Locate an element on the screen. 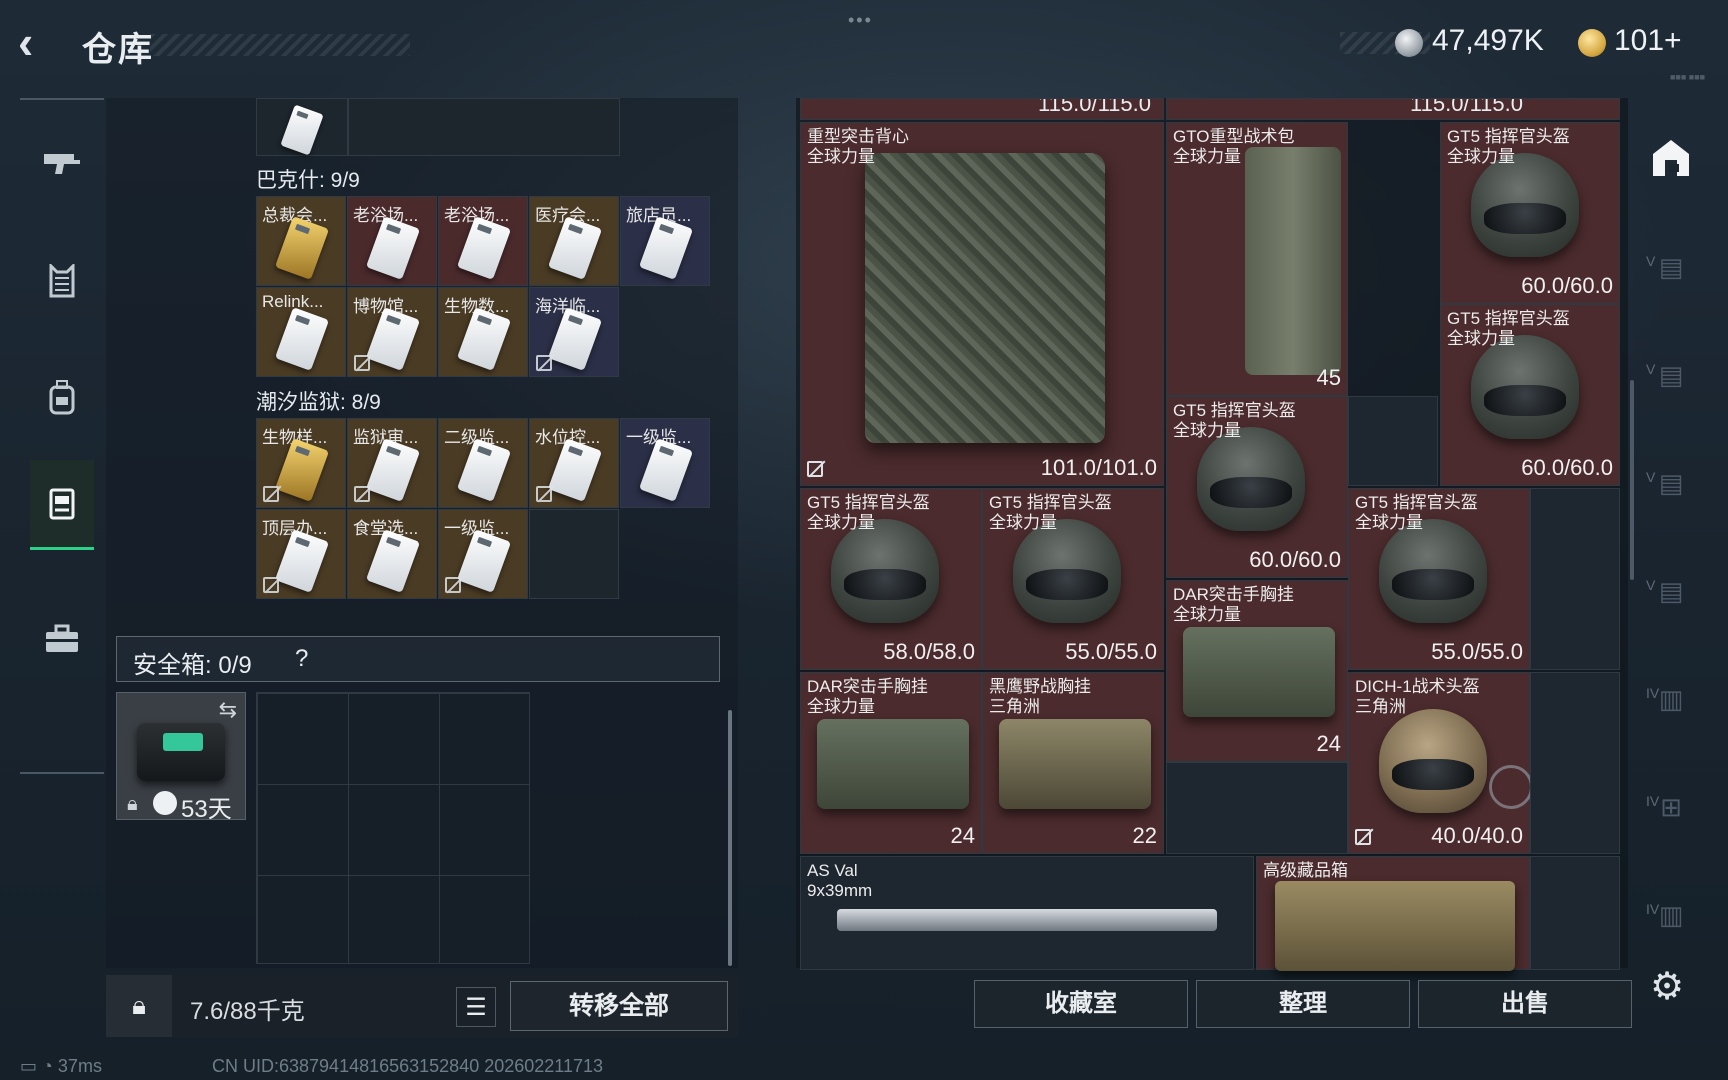 This screenshot has width=1728, height=1080. collection-room-button: 收藏室 is located at coordinates (1081, 1004).